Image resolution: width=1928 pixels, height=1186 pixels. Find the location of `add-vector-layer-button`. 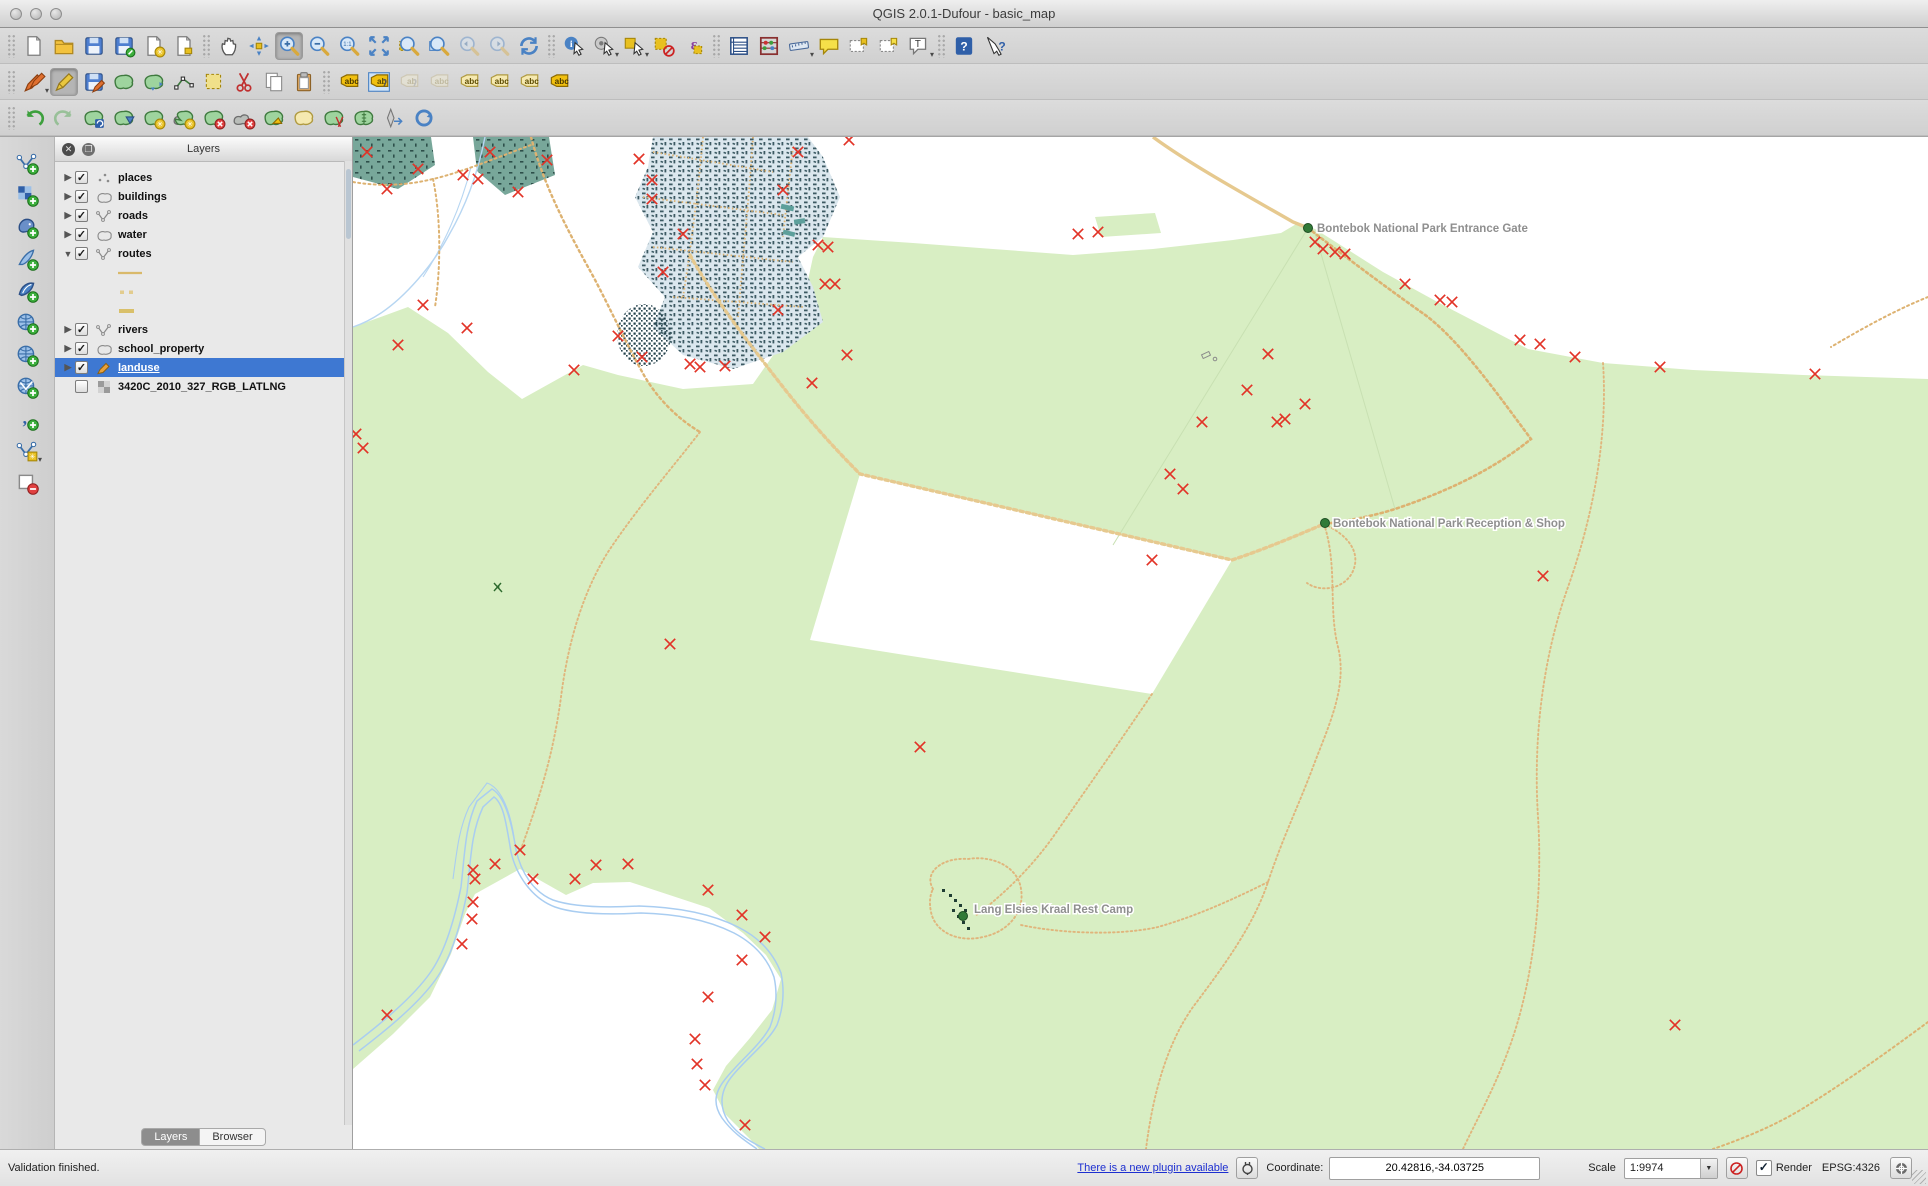

add-vector-layer-button is located at coordinates (27, 163).